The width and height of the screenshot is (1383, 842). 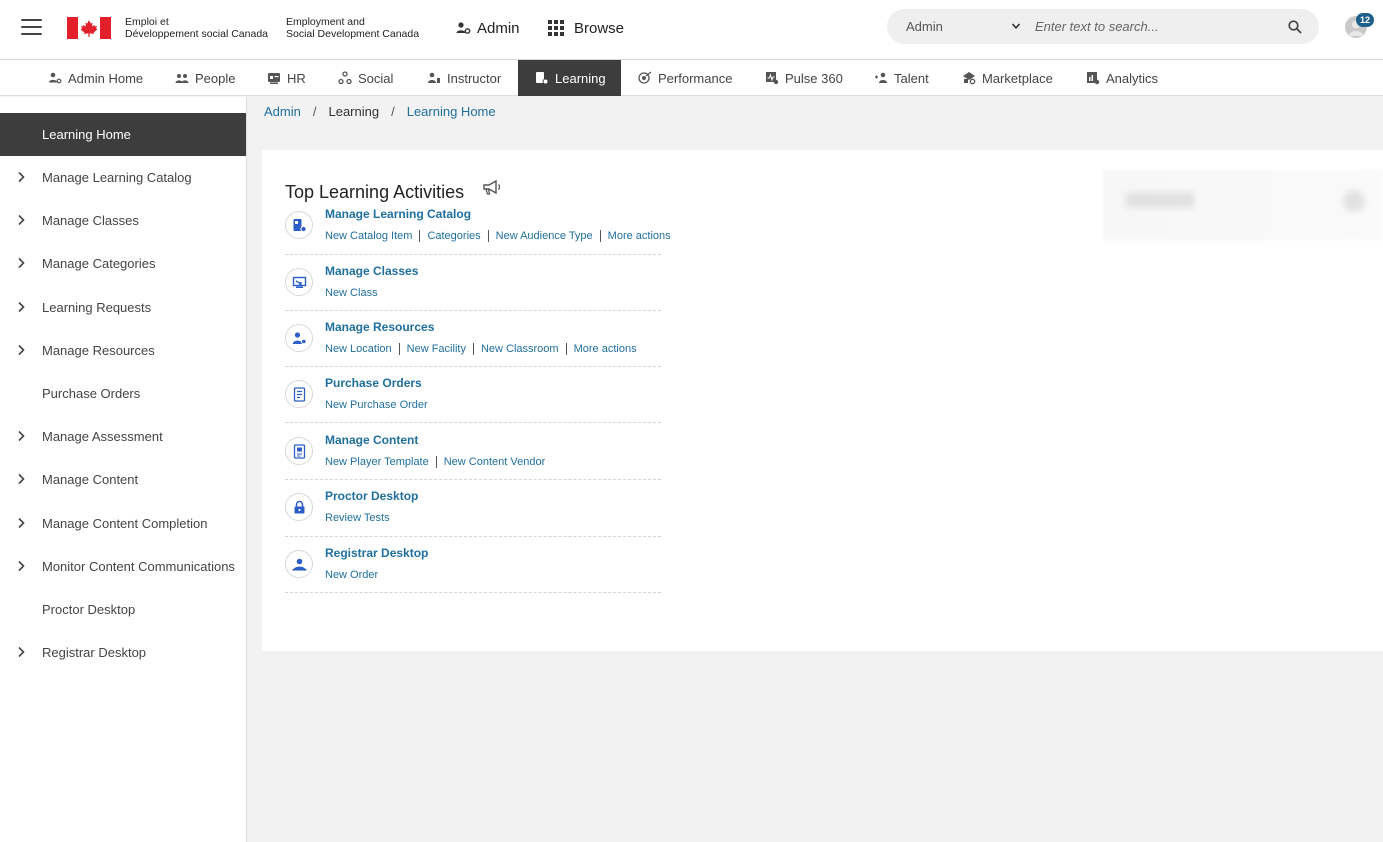 What do you see at coordinates (814, 78) in the screenshot?
I see `tab-label: Pulse 360` at bounding box center [814, 78].